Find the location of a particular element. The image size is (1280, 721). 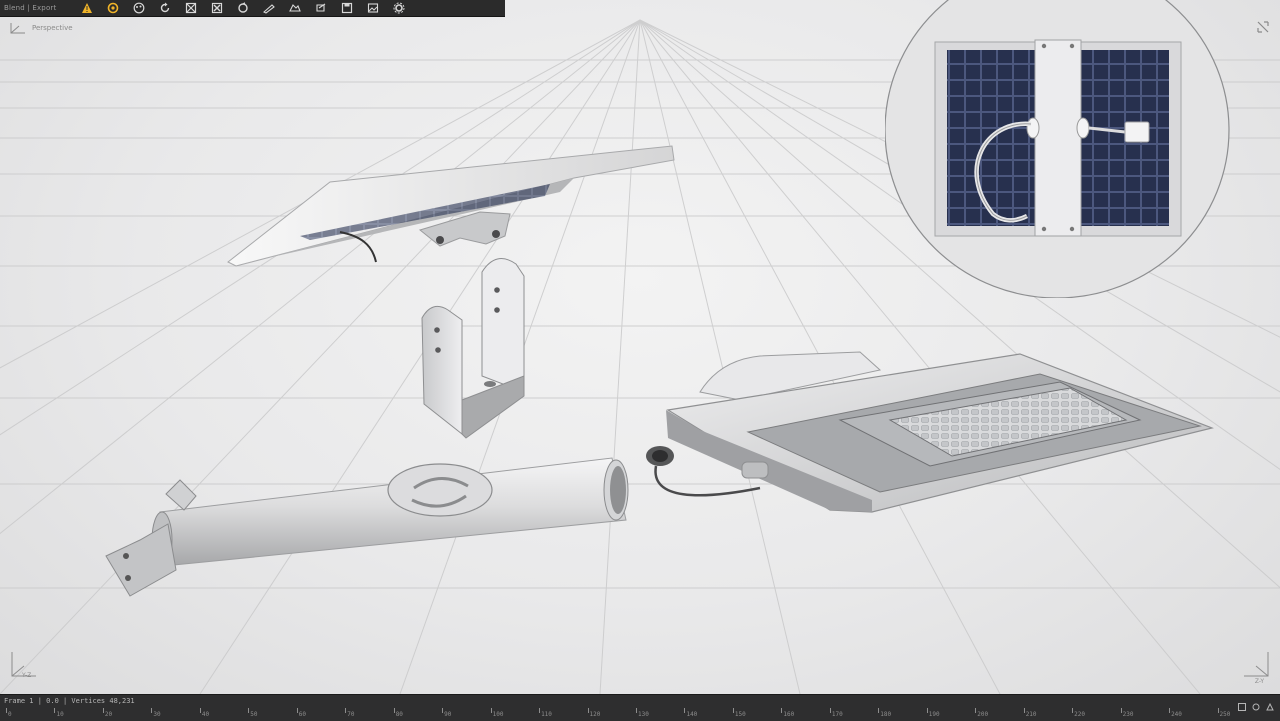

status-icons is located at coordinates (1256, 703).